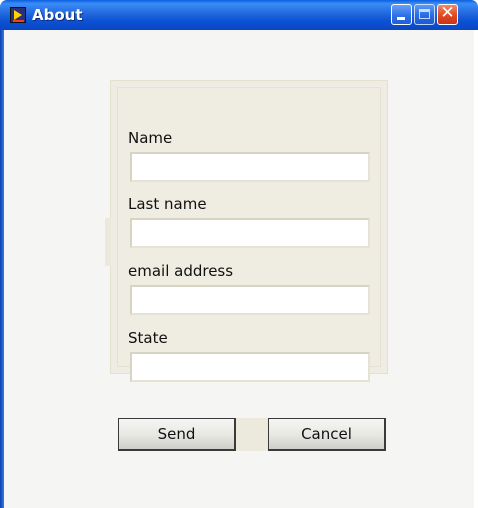 The height and width of the screenshot is (508, 478). Describe the element at coordinates (401, 18) in the screenshot. I see `minimize-icon` at that location.